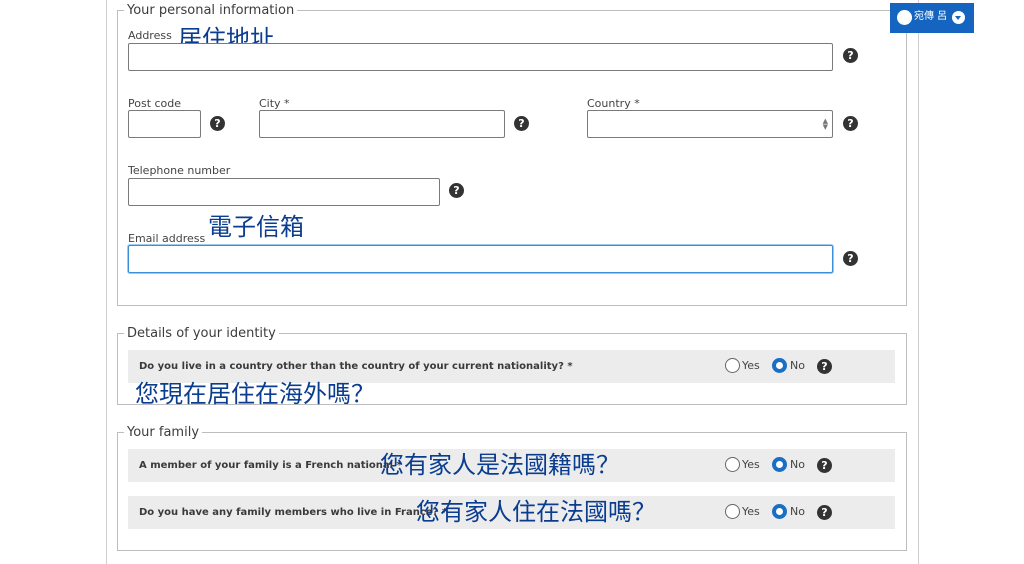 The image size is (1024, 564). Describe the element at coordinates (751, 464) in the screenshot. I see `family-national-yes-label: Yes` at that location.